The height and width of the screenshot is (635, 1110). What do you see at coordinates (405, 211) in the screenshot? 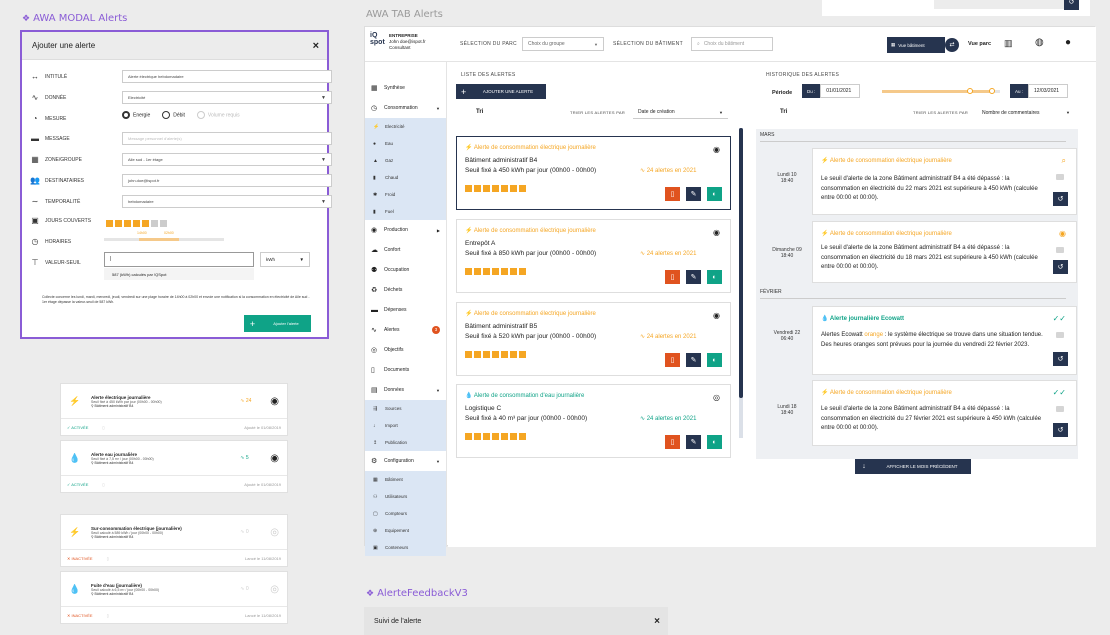
I see `sidebar-sub-fuel: ▮ Fuel` at bounding box center [405, 211].